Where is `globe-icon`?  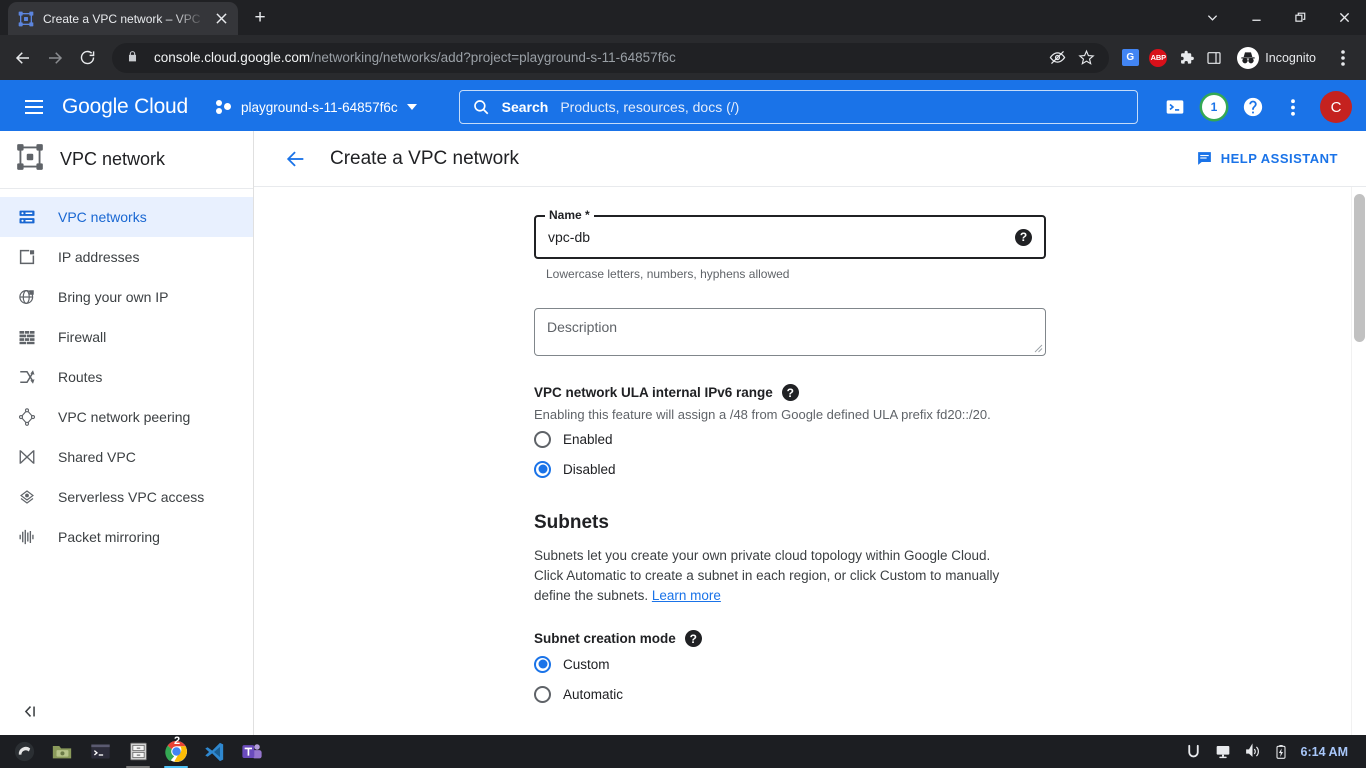
globe-icon is located at coordinates (27, 297).